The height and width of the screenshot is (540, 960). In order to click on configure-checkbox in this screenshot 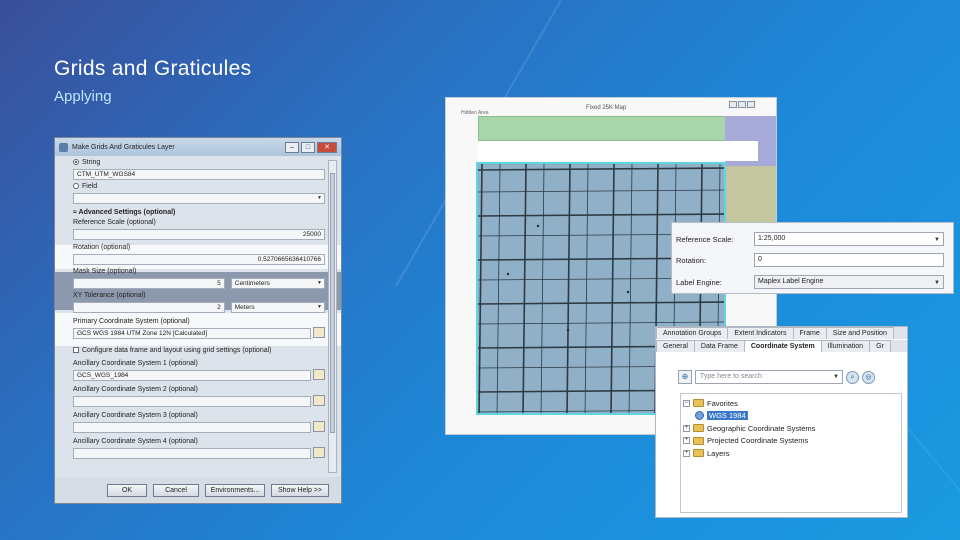, I will do `click(76, 350)`.